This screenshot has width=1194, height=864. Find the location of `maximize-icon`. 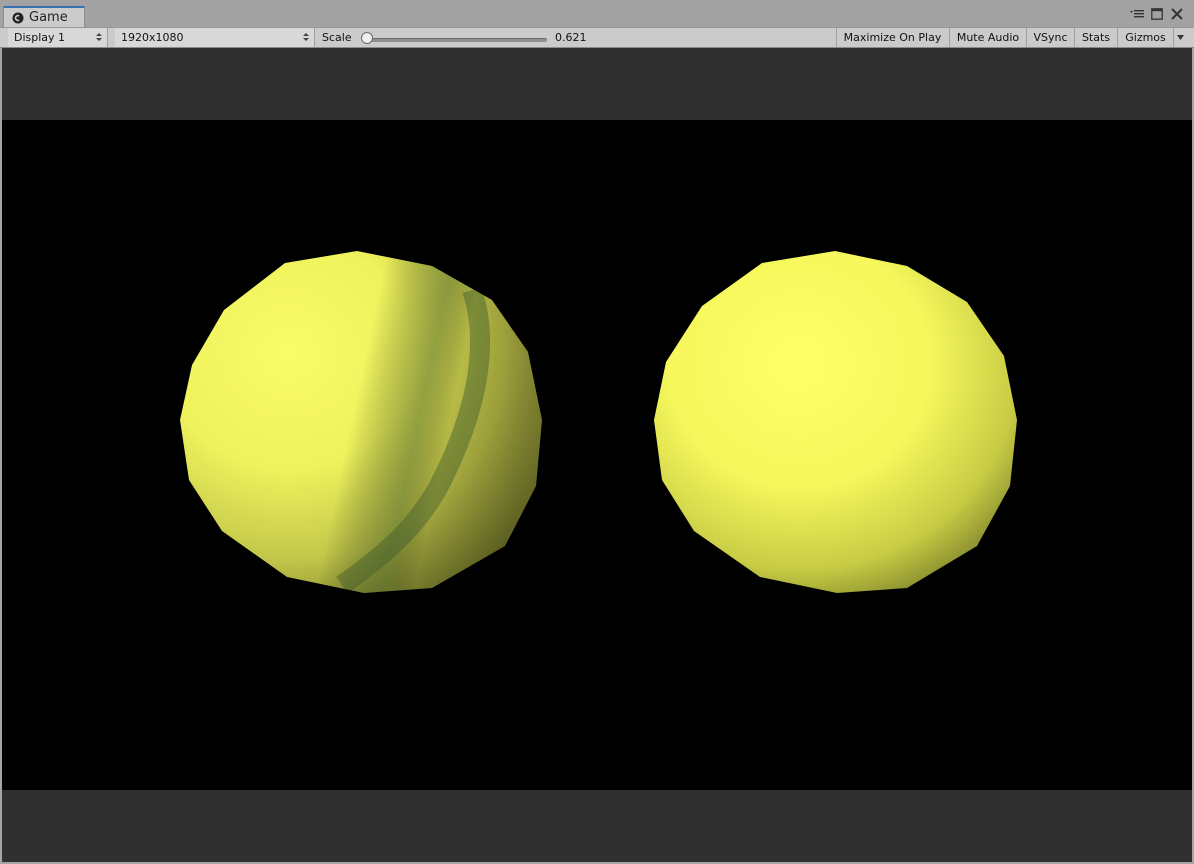

maximize-icon is located at coordinates (1157, 14).